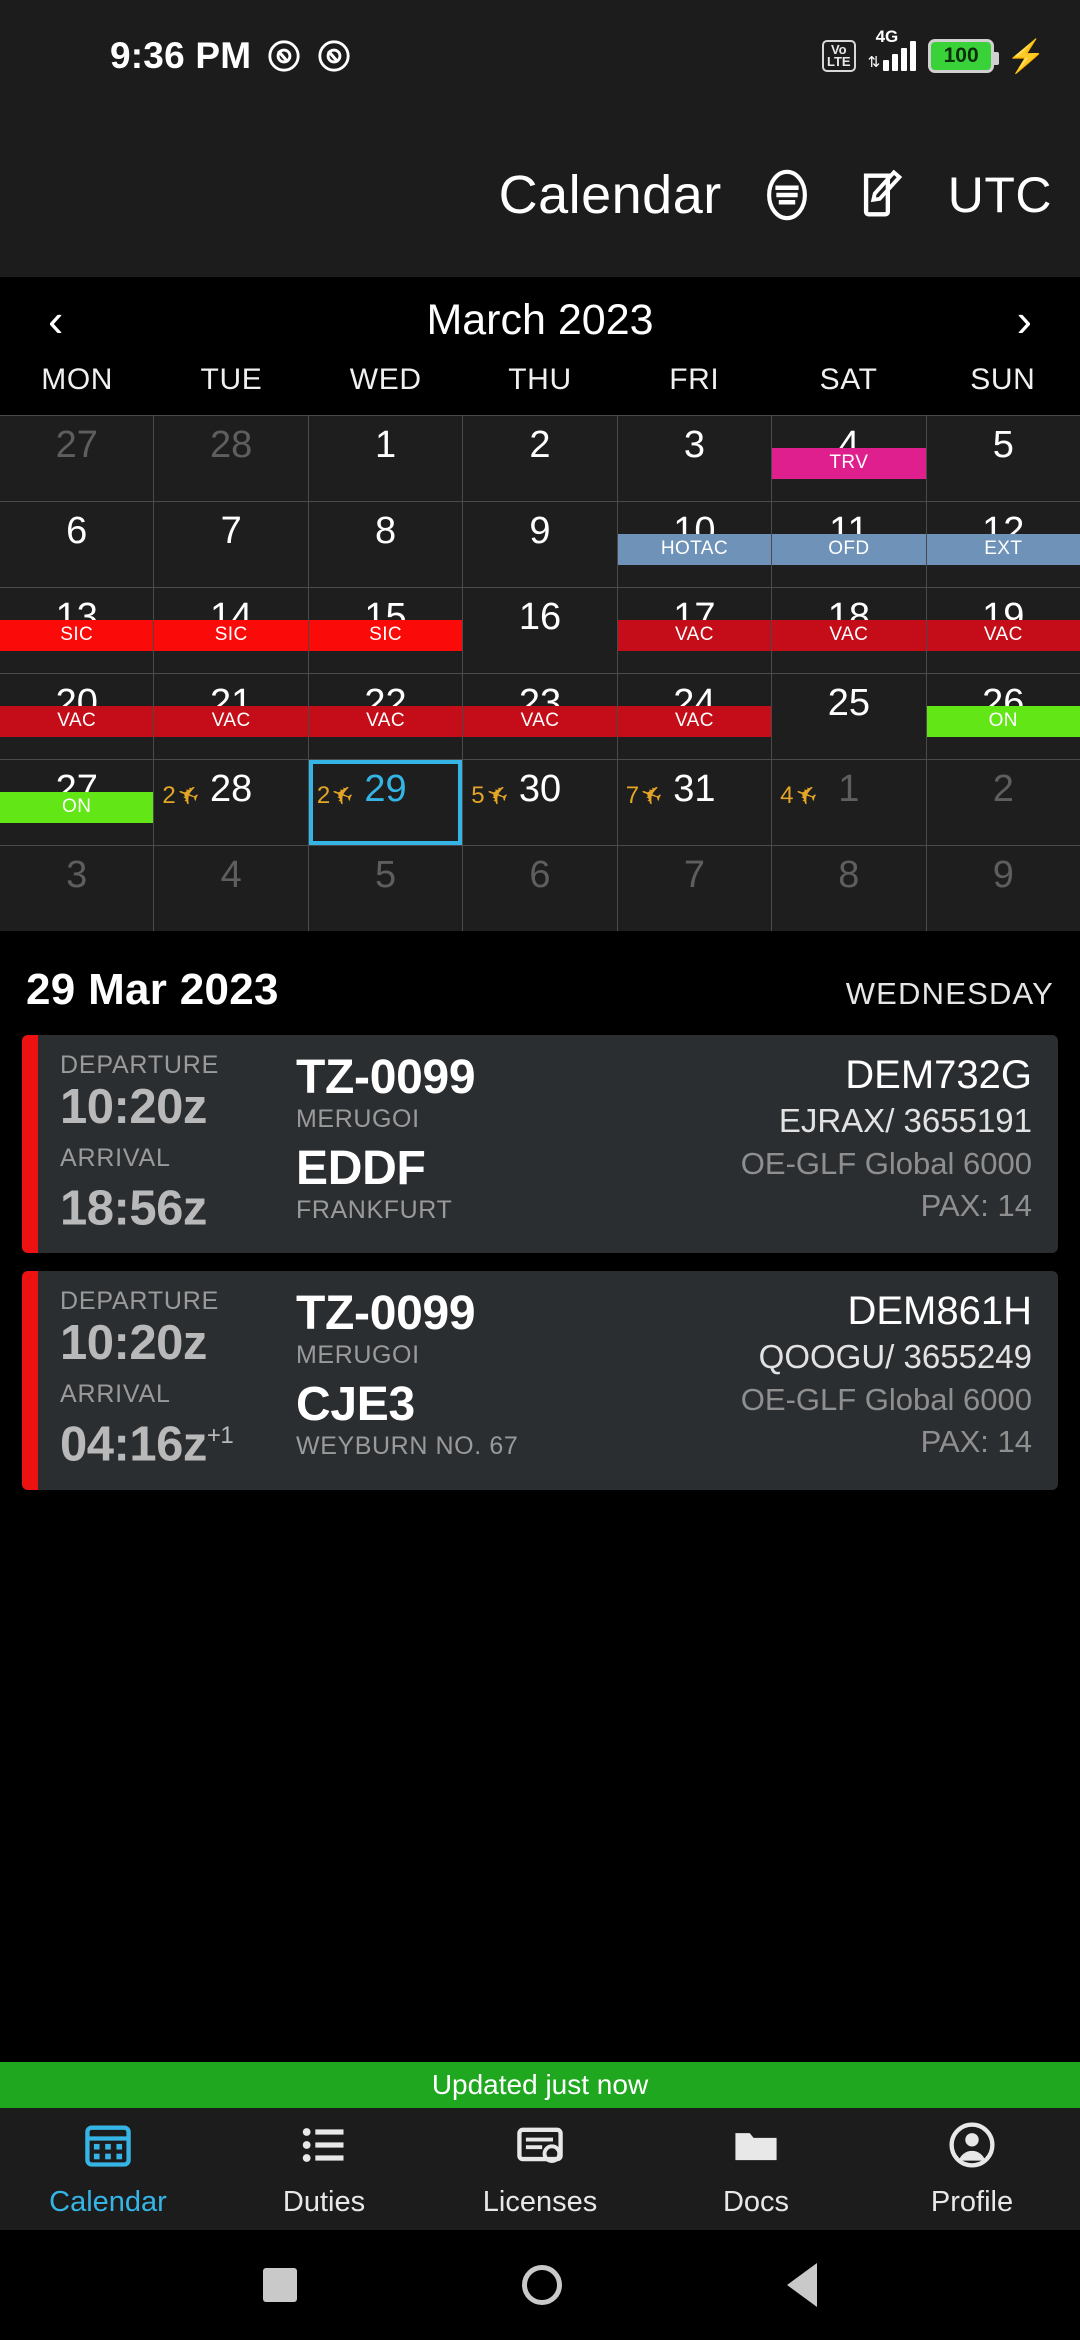 Image resolution: width=1080 pixels, height=2340 pixels. What do you see at coordinates (756, 2169) in the screenshot?
I see `nav-tab-docs: Docs` at bounding box center [756, 2169].